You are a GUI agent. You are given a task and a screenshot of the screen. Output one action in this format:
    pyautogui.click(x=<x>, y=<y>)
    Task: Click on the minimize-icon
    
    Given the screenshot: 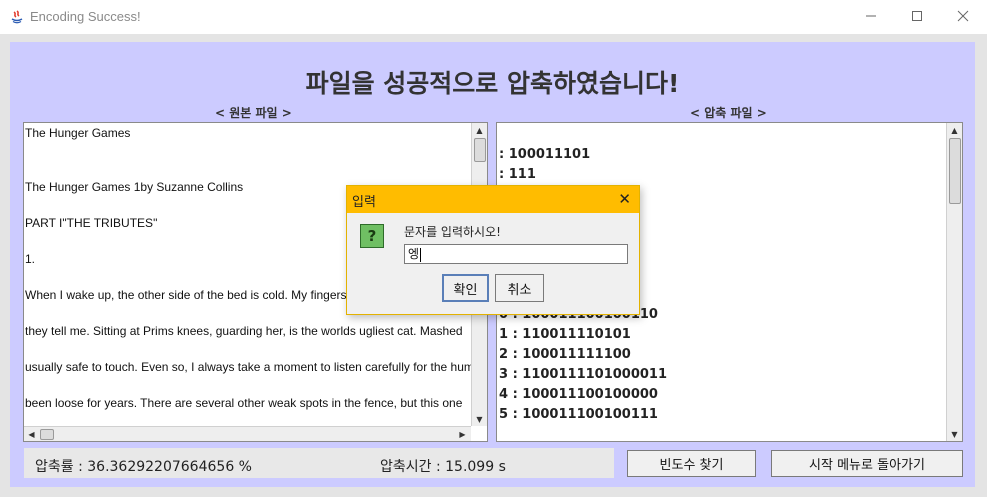 What is the action you would take?
    pyautogui.click(x=871, y=16)
    